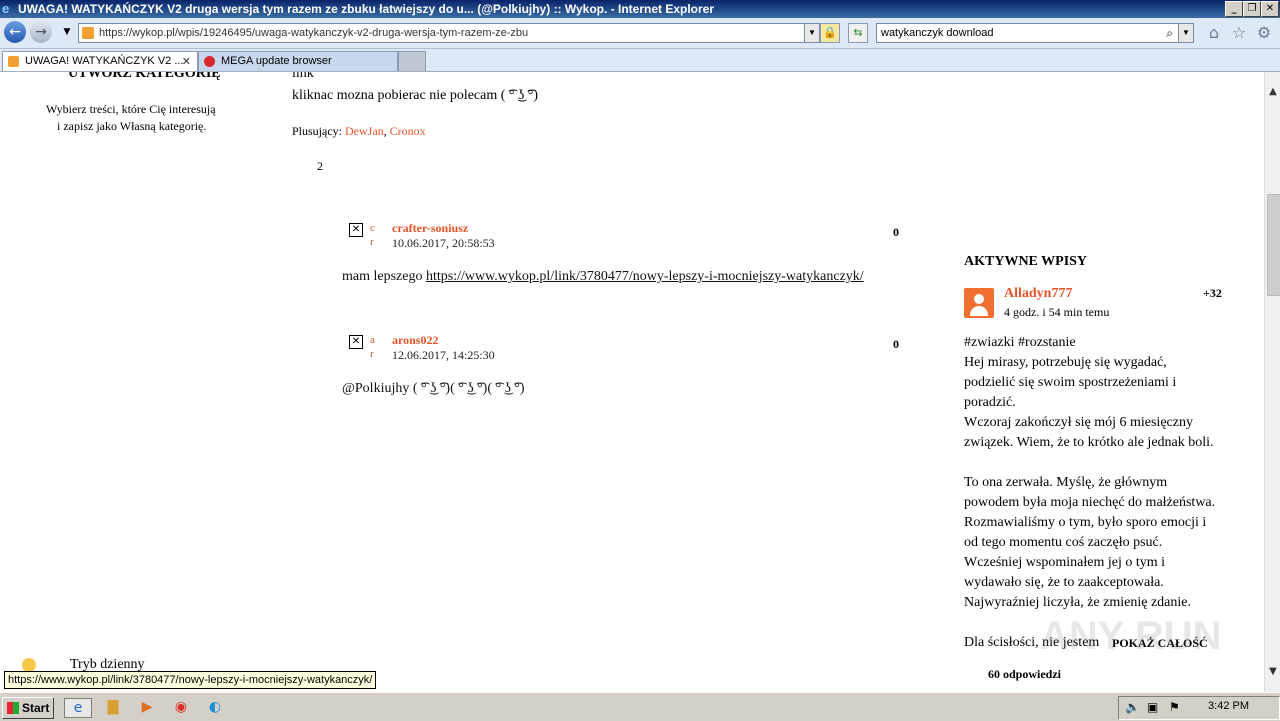 This screenshot has width=1280, height=721. I want to click on comment-date: 12.06.2017, 14:25:30, so click(443, 355).